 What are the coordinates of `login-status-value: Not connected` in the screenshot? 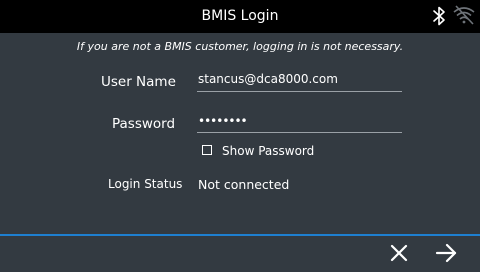 It's located at (244, 184).